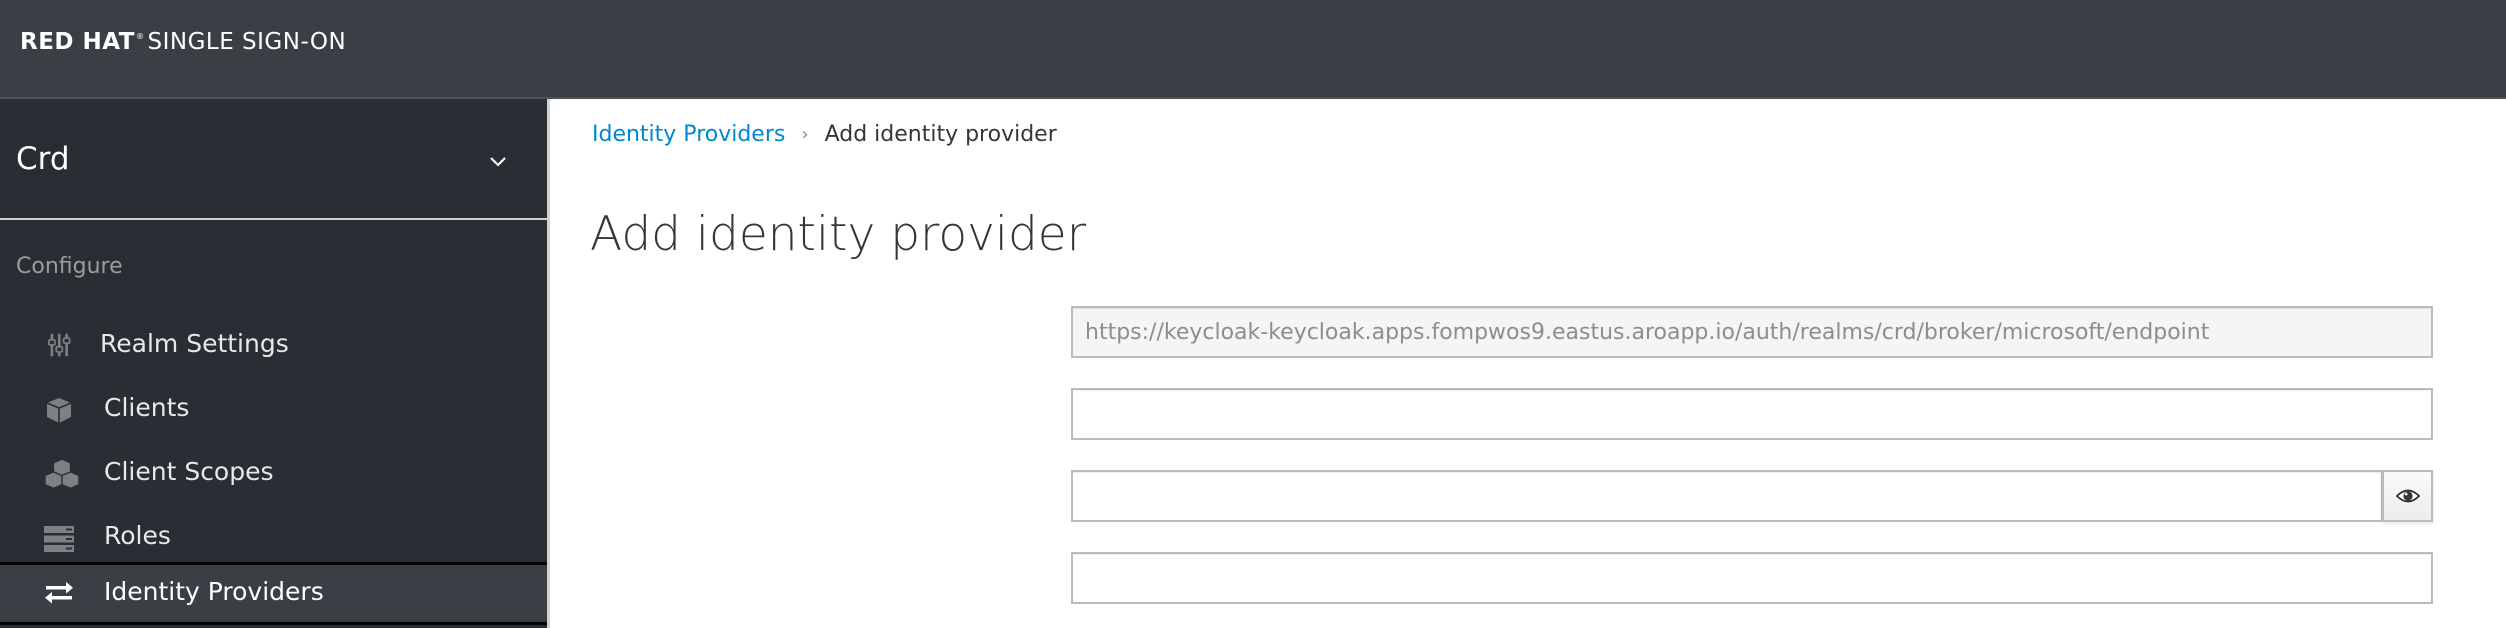  I want to click on brand-name-bold: RED HAT, so click(77, 42).